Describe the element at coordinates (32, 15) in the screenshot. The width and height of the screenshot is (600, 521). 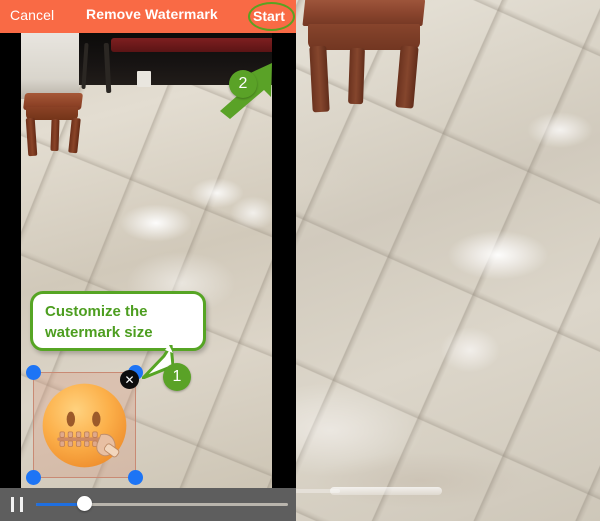
I see `cancel-button: Cancel` at that location.